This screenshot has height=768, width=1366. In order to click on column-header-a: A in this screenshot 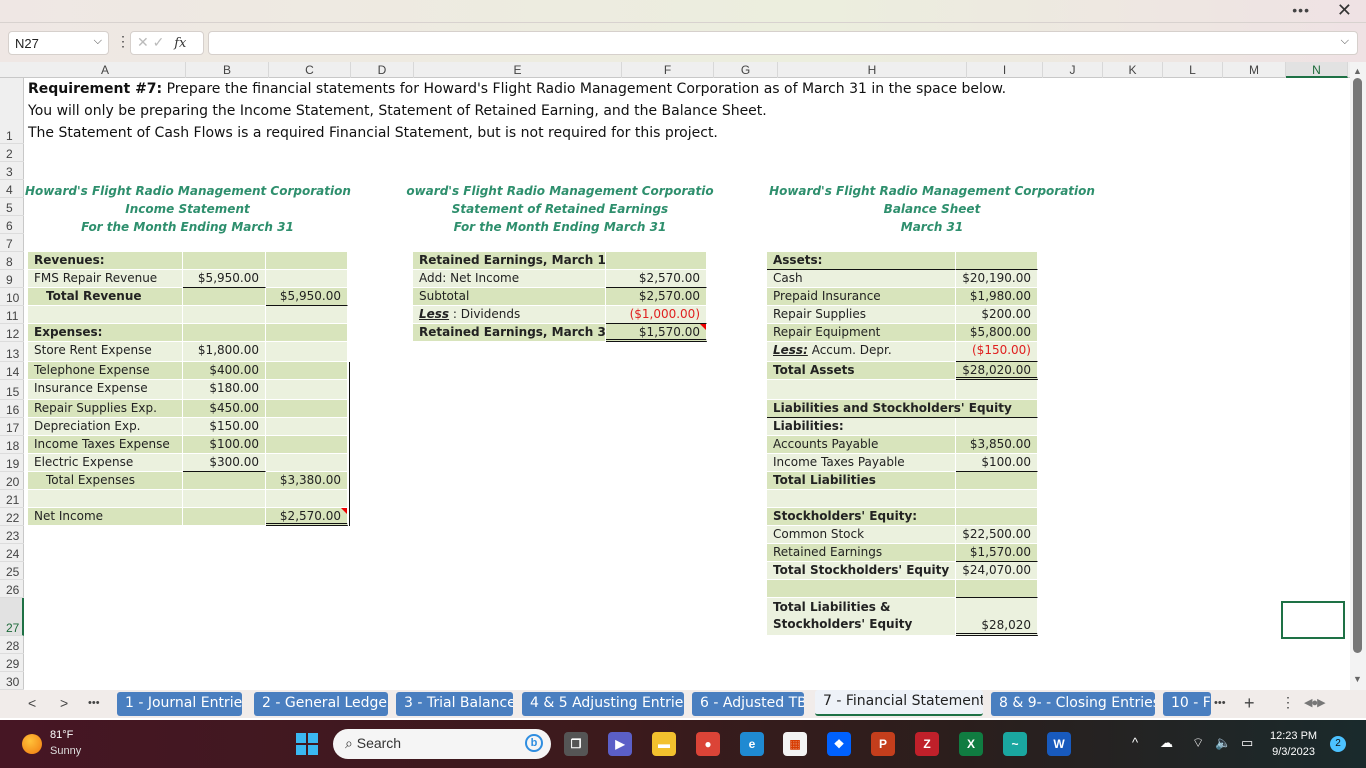, I will do `click(105, 70)`.